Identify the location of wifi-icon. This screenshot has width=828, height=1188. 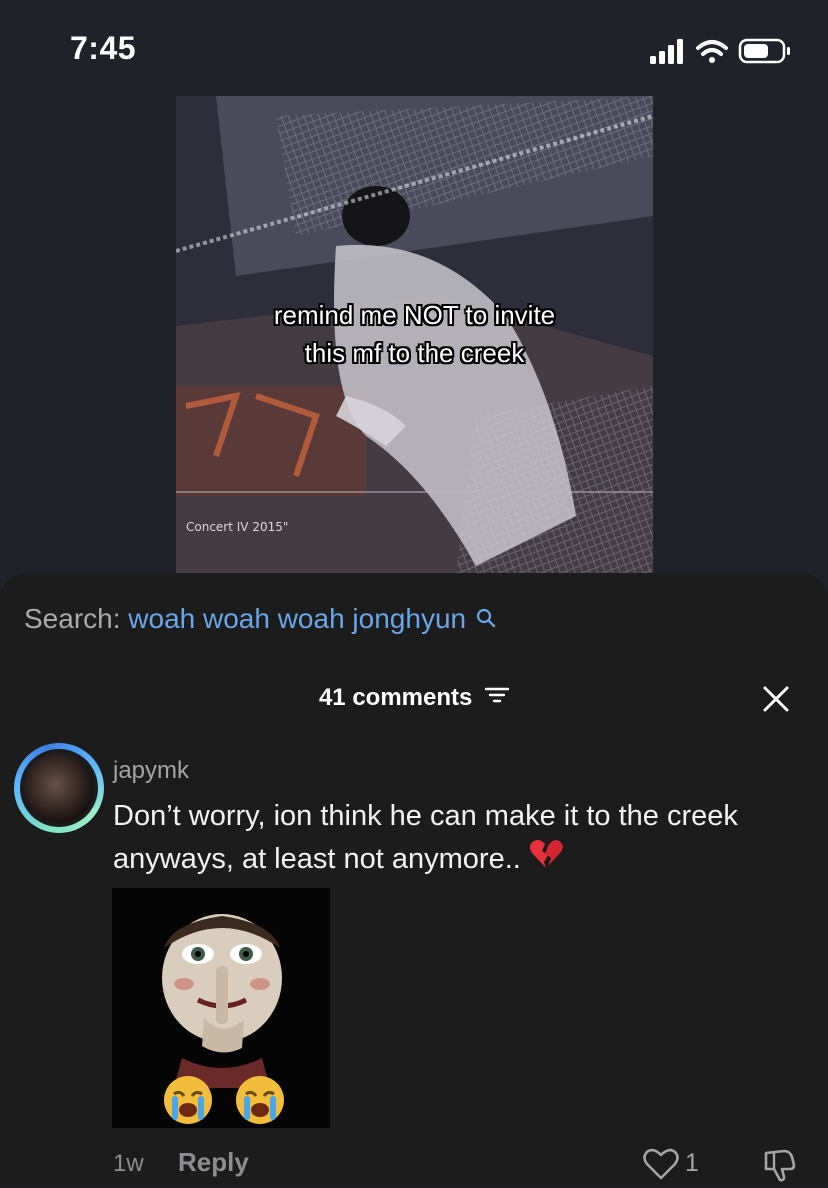
(712, 51).